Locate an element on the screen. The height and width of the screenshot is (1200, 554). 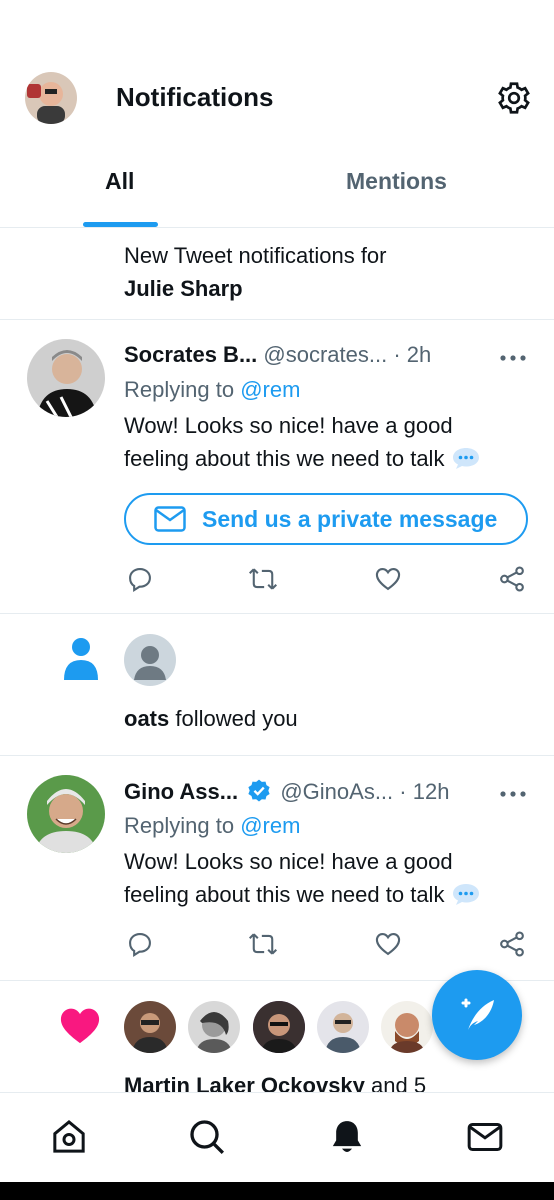
send-private-message-button: Send us a private message is located at coordinates (326, 519).